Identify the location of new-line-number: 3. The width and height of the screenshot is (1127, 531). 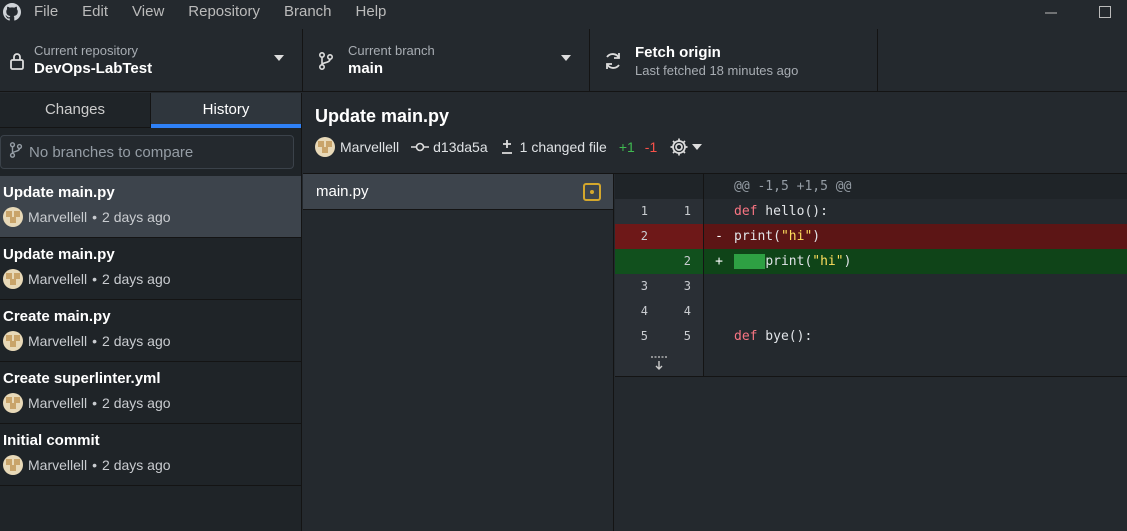
(682, 286).